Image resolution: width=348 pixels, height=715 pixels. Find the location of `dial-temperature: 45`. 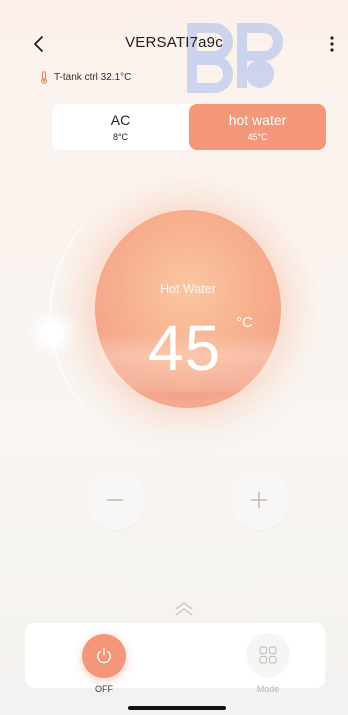

dial-temperature: 45 is located at coordinates (185, 348).